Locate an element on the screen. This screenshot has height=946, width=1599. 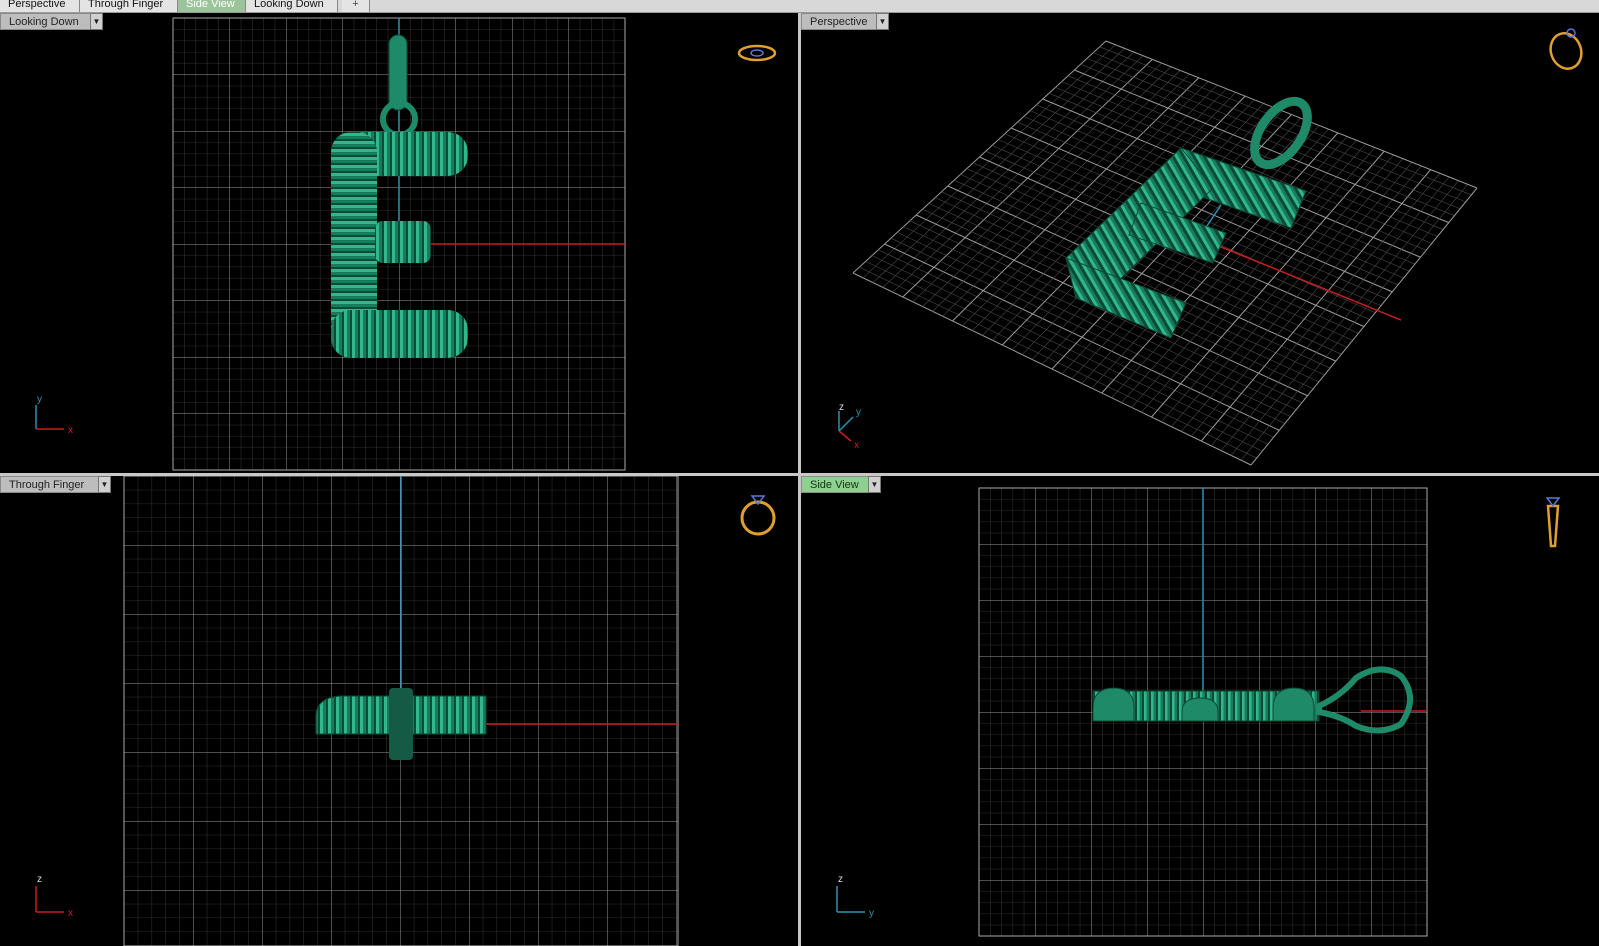
viewport-divider-horizontal is located at coordinates (799, 474).